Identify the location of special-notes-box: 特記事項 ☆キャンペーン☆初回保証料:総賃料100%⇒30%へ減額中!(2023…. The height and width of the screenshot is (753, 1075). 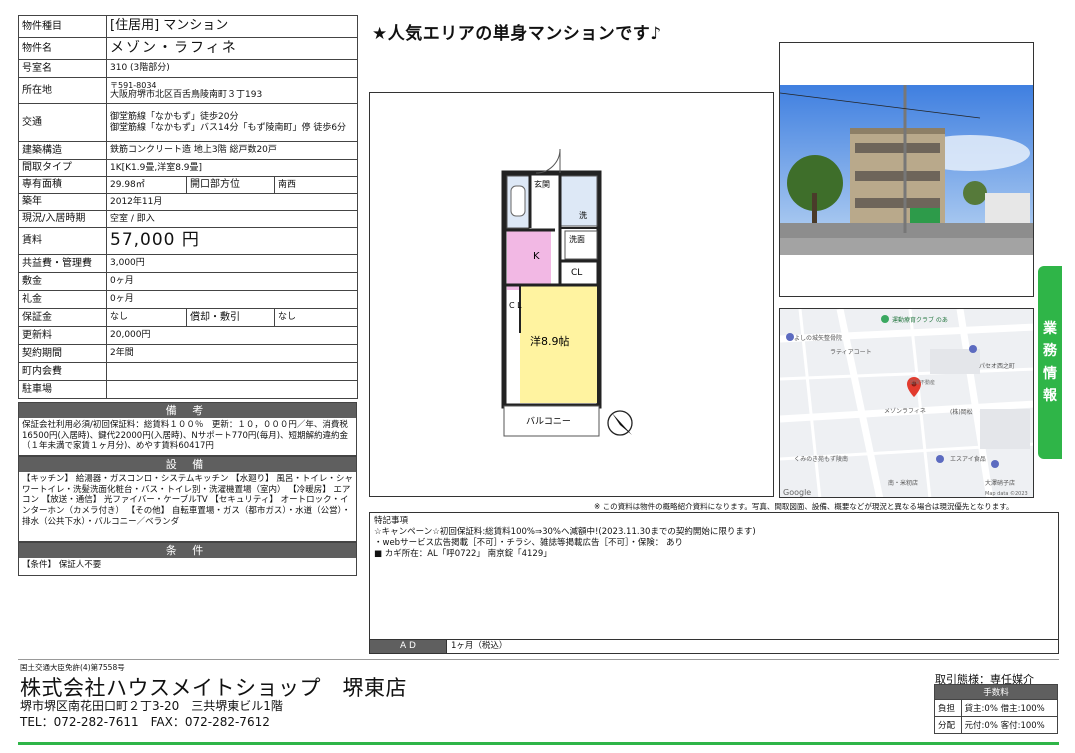
(714, 583).